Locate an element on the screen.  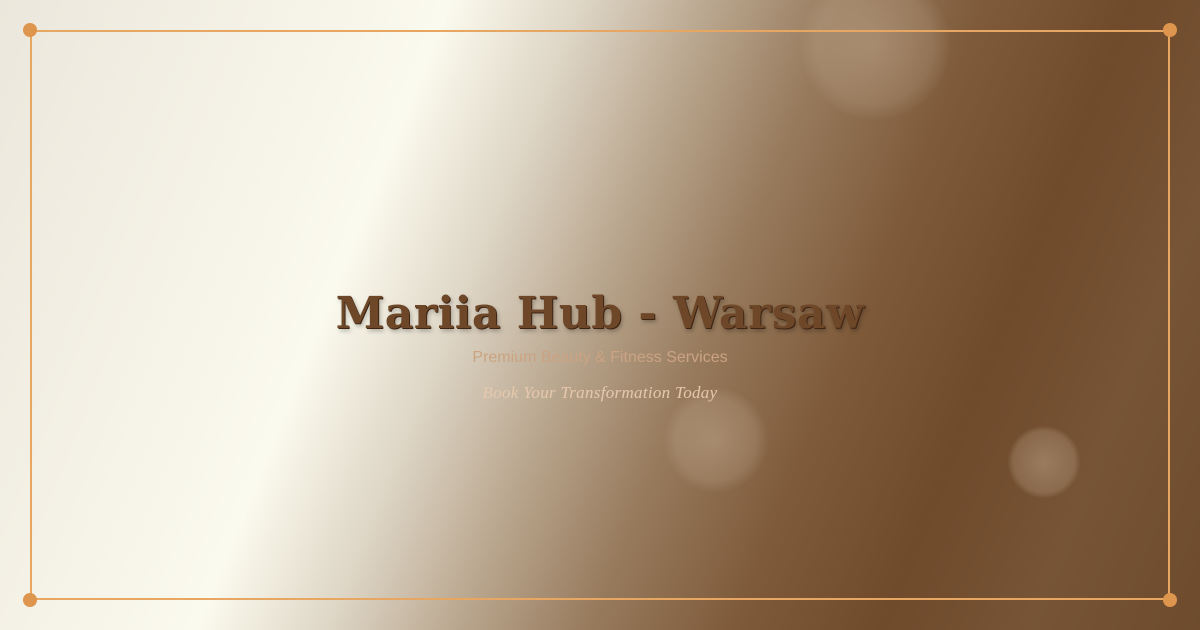
corner-dot-bottom-left is located at coordinates (30, 600).